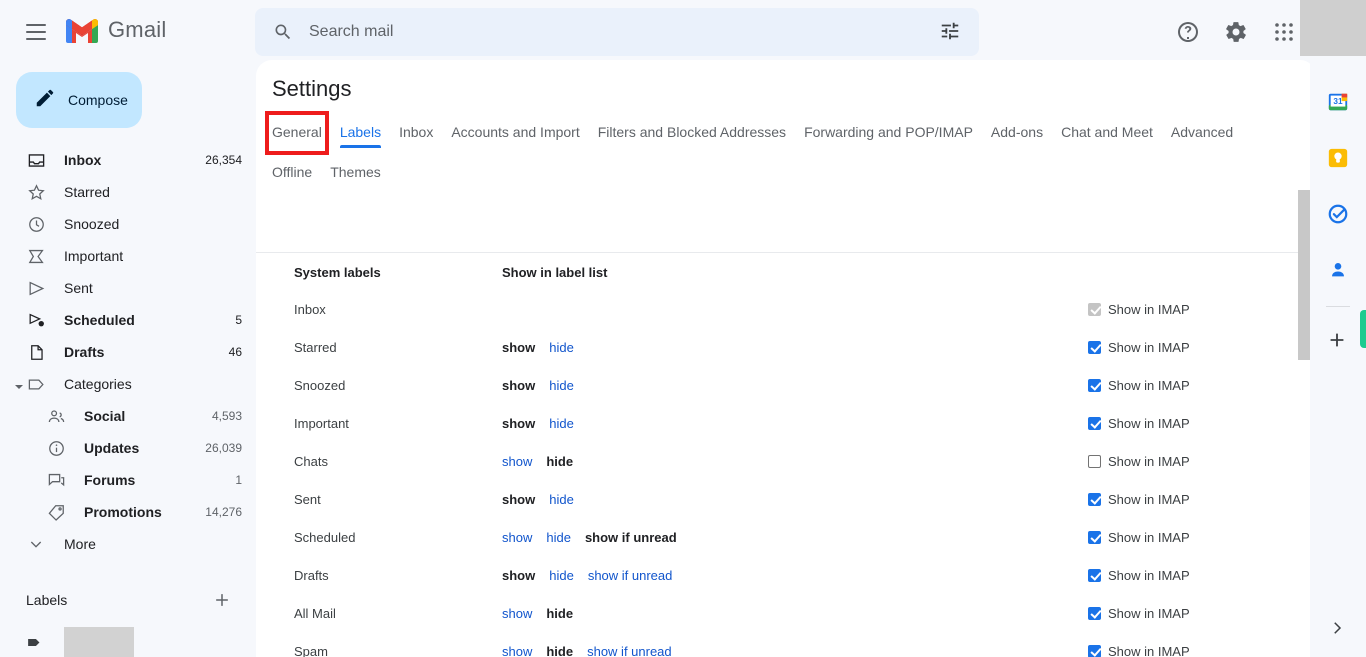  I want to click on tab-forwarding-and-pop-imap: Forwarding and POP/IMAP, so click(888, 133).